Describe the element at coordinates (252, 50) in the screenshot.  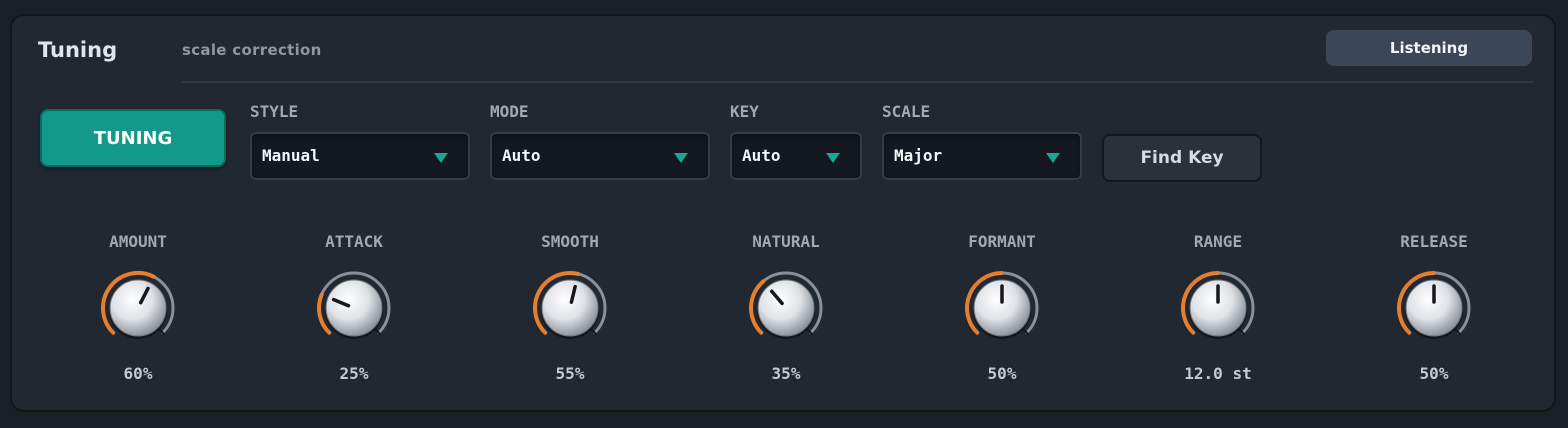
I see `panel-subtitle: scale correction` at that location.